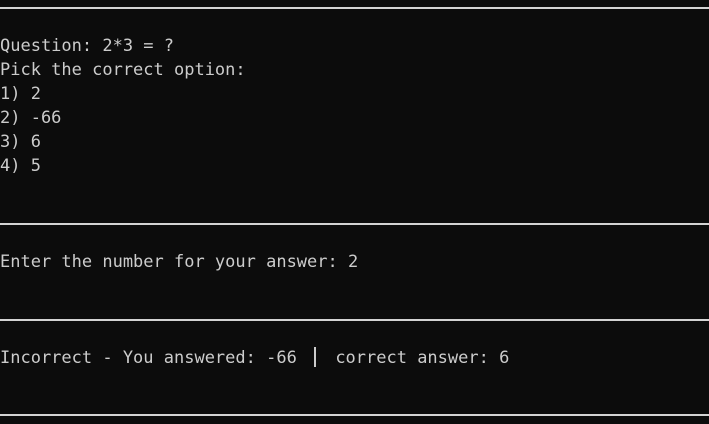  I want to click on correct-answer: correct answer: 6, so click(422, 358).